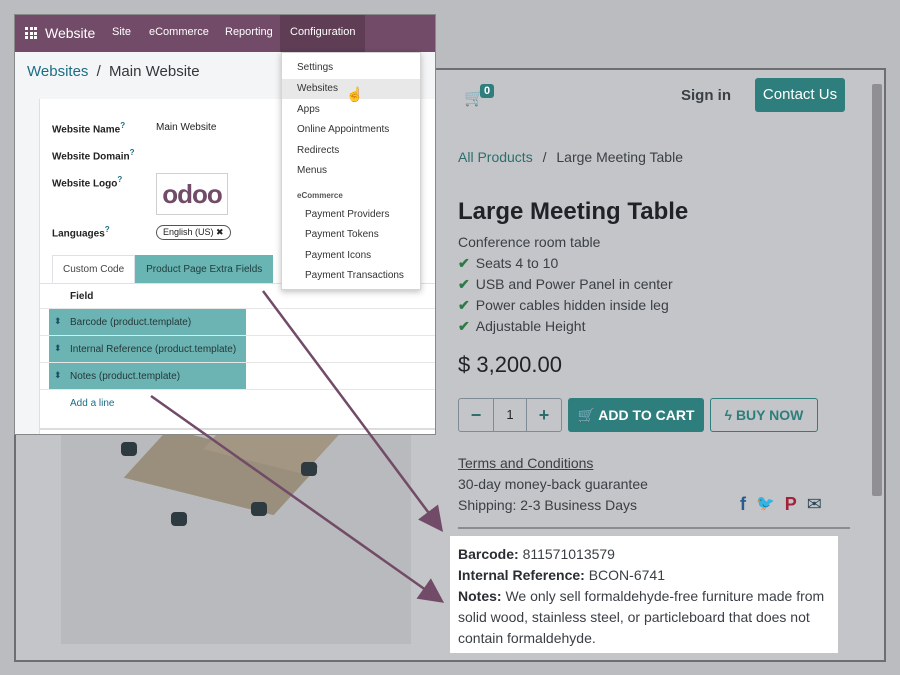 This screenshot has height=675, width=900. What do you see at coordinates (521, 575) in the screenshot?
I see `internal-ref-label: Internal Reference:` at bounding box center [521, 575].